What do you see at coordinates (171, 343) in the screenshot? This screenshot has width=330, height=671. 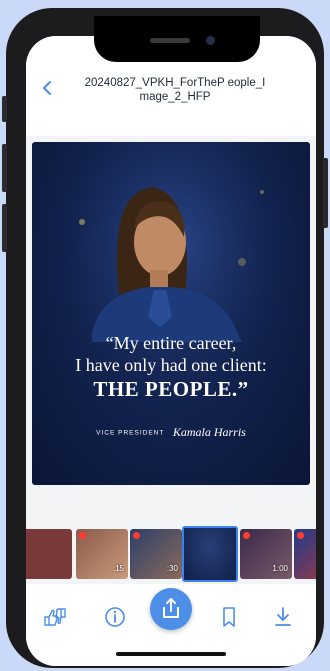 I see `quote-line-1: “My entire career,` at bounding box center [171, 343].